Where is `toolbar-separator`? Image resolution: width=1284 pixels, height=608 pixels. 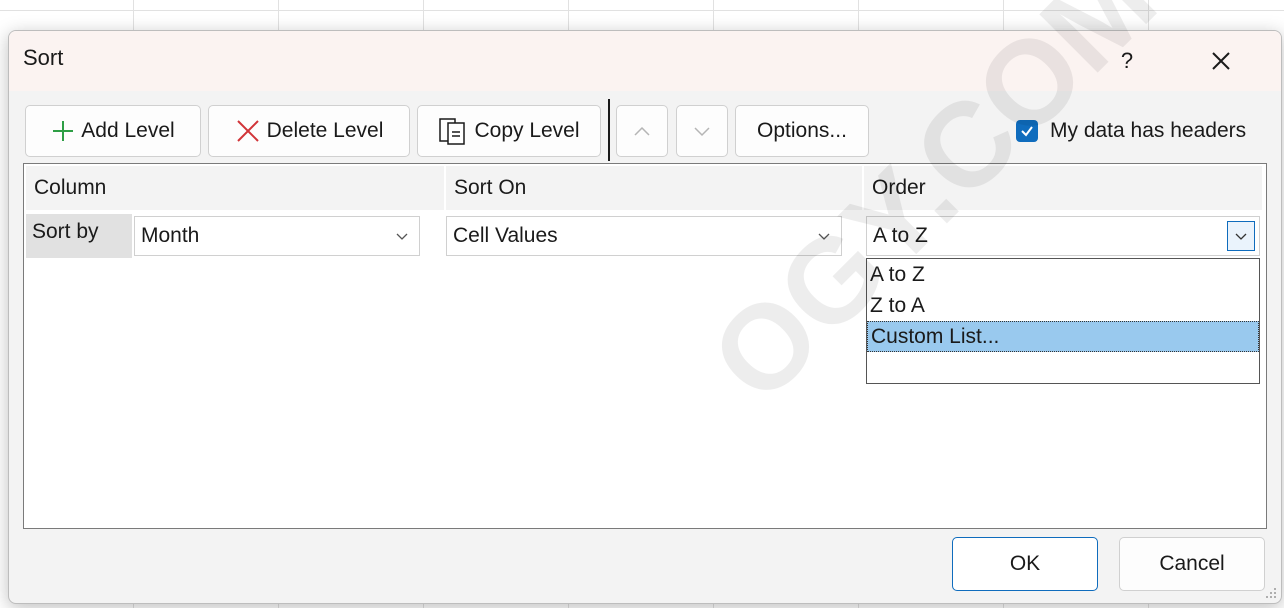 toolbar-separator is located at coordinates (609, 130).